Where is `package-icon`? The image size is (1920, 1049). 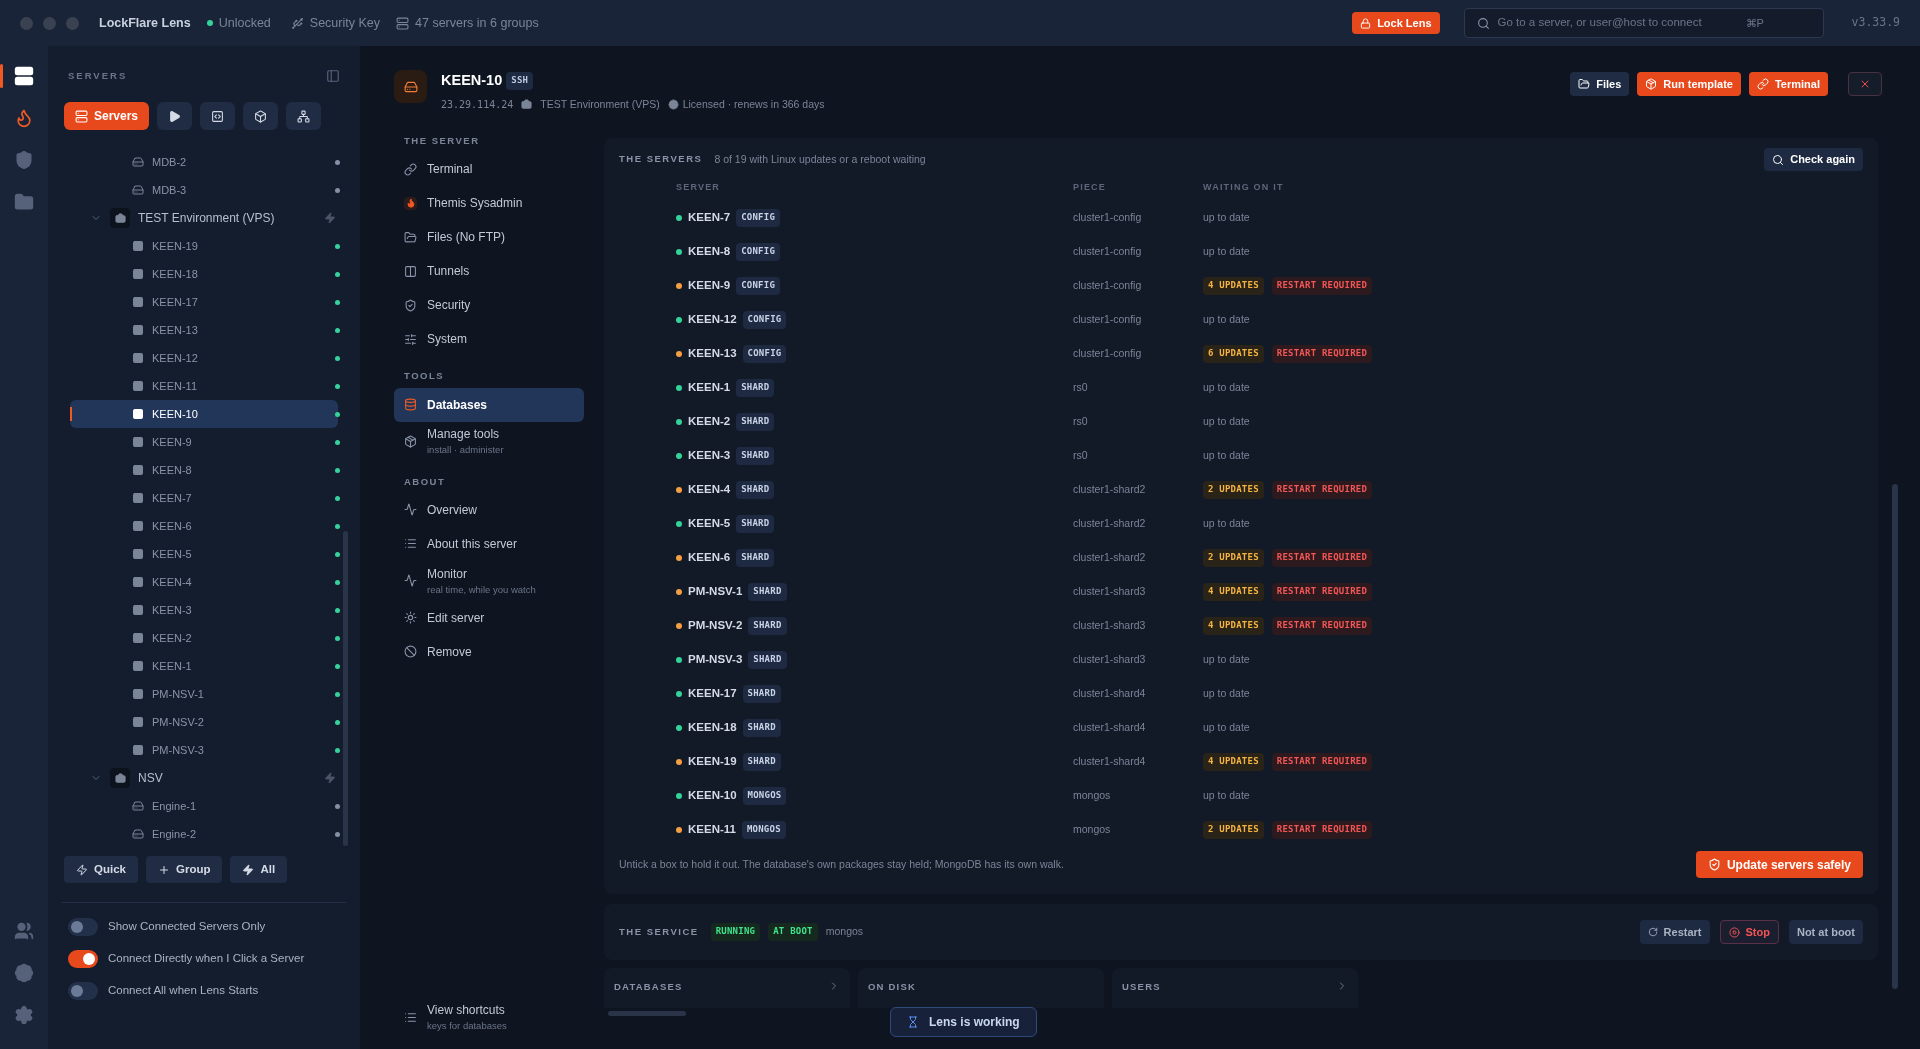 package-icon is located at coordinates (261, 116).